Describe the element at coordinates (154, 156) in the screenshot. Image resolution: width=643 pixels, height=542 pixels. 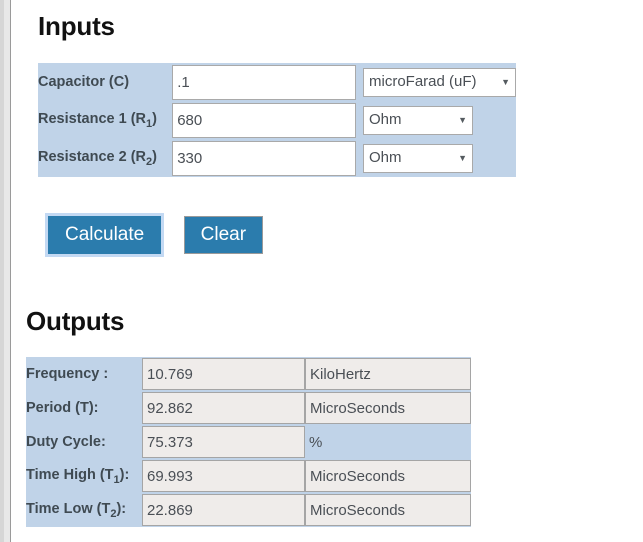
I see `resistance2-label-tail: )` at that location.